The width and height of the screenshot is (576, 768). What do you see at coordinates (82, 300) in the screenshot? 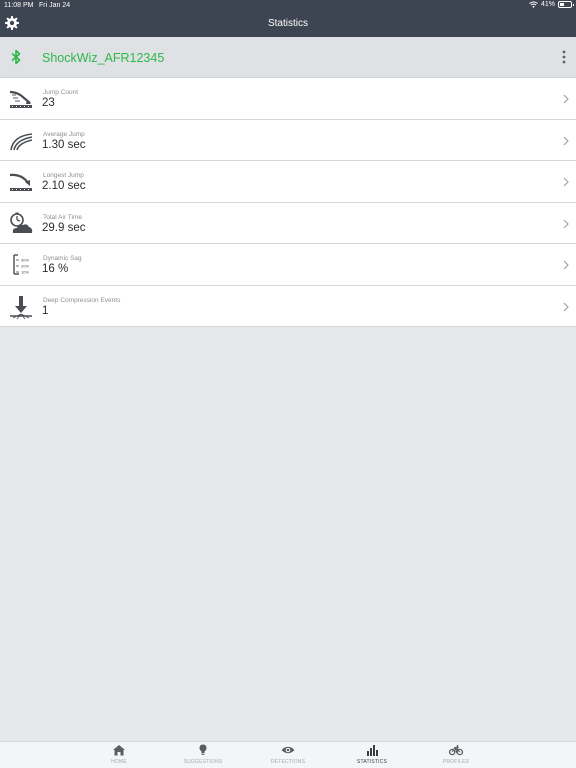
I see `stat-label: Deep Compression Events` at bounding box center [82, 300].